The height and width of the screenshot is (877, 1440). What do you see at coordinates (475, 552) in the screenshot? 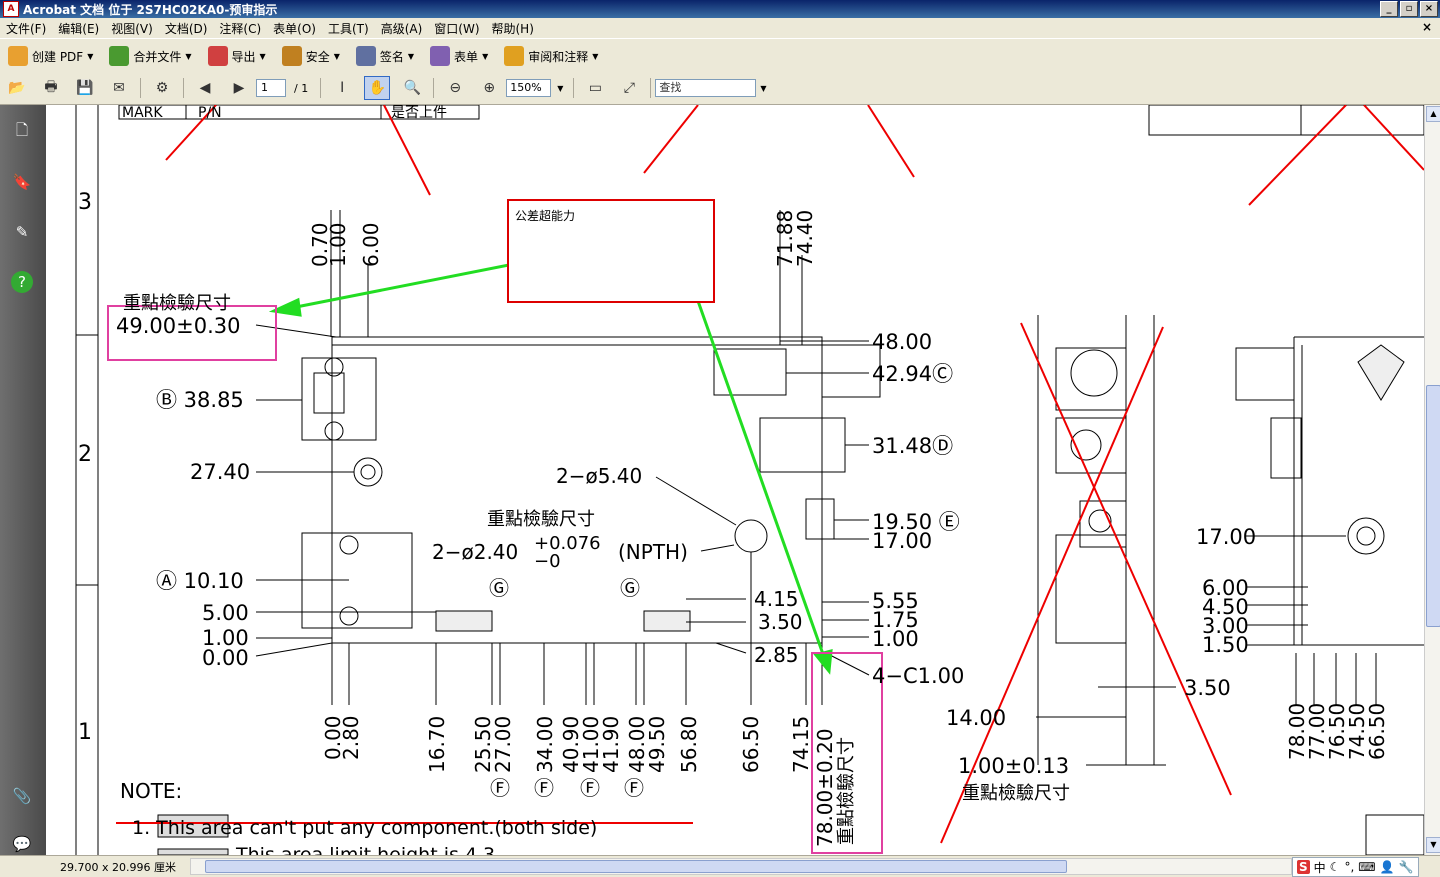
I see `hole-npth-dimension: 2−ø2.40` at bounding box center [475, 552].